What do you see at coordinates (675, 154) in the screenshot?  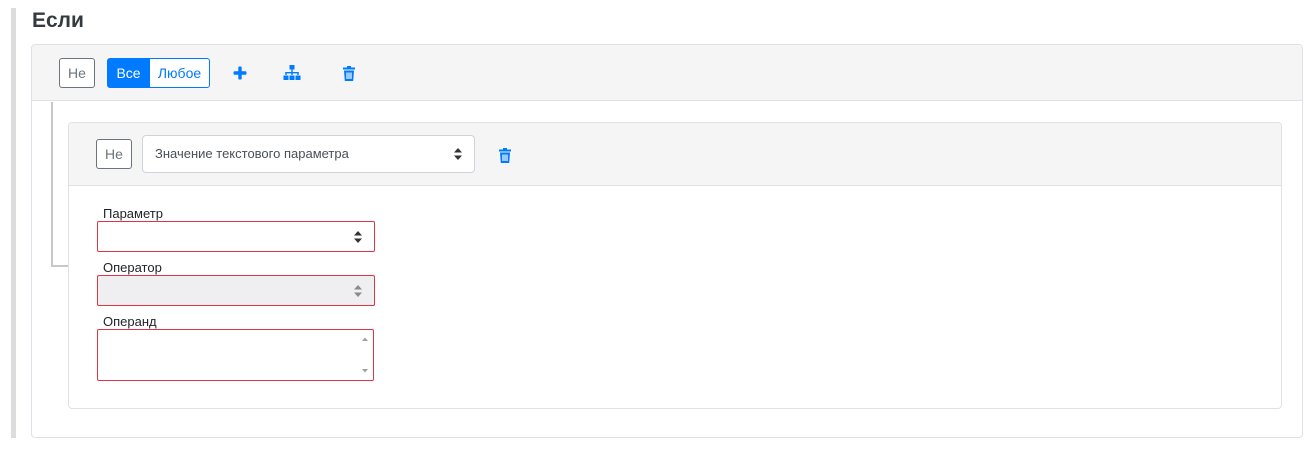 I see `rule-header: Не Значение текстового параметра` at bounding box center [675, 154].